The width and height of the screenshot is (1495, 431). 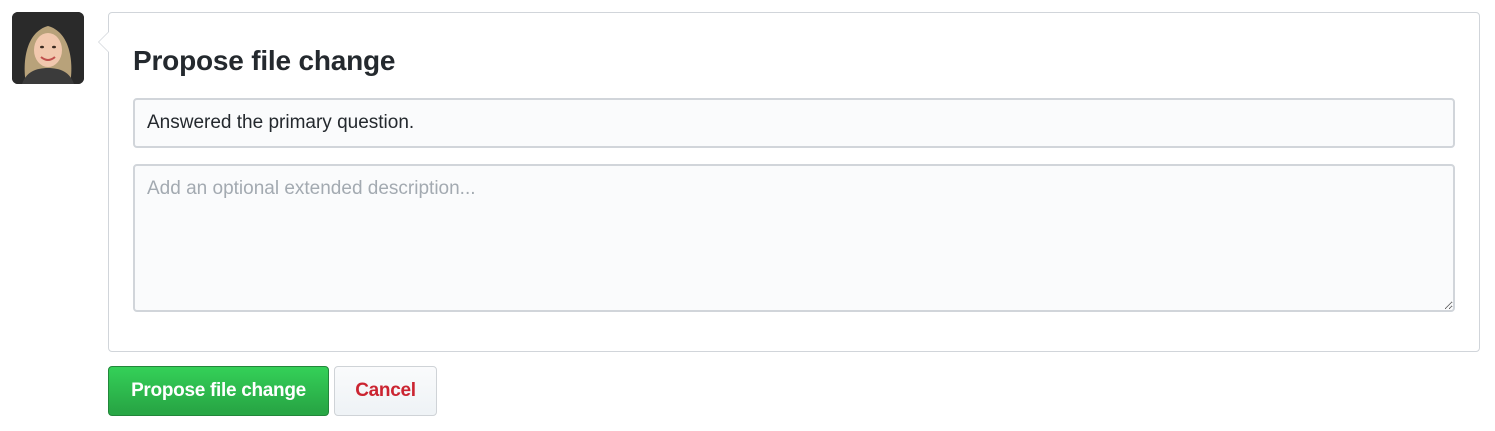 What do you see at coordinates (104, 42) in the screenshot?
I see `panel-caret-fill` at bounding box center [104, 42].